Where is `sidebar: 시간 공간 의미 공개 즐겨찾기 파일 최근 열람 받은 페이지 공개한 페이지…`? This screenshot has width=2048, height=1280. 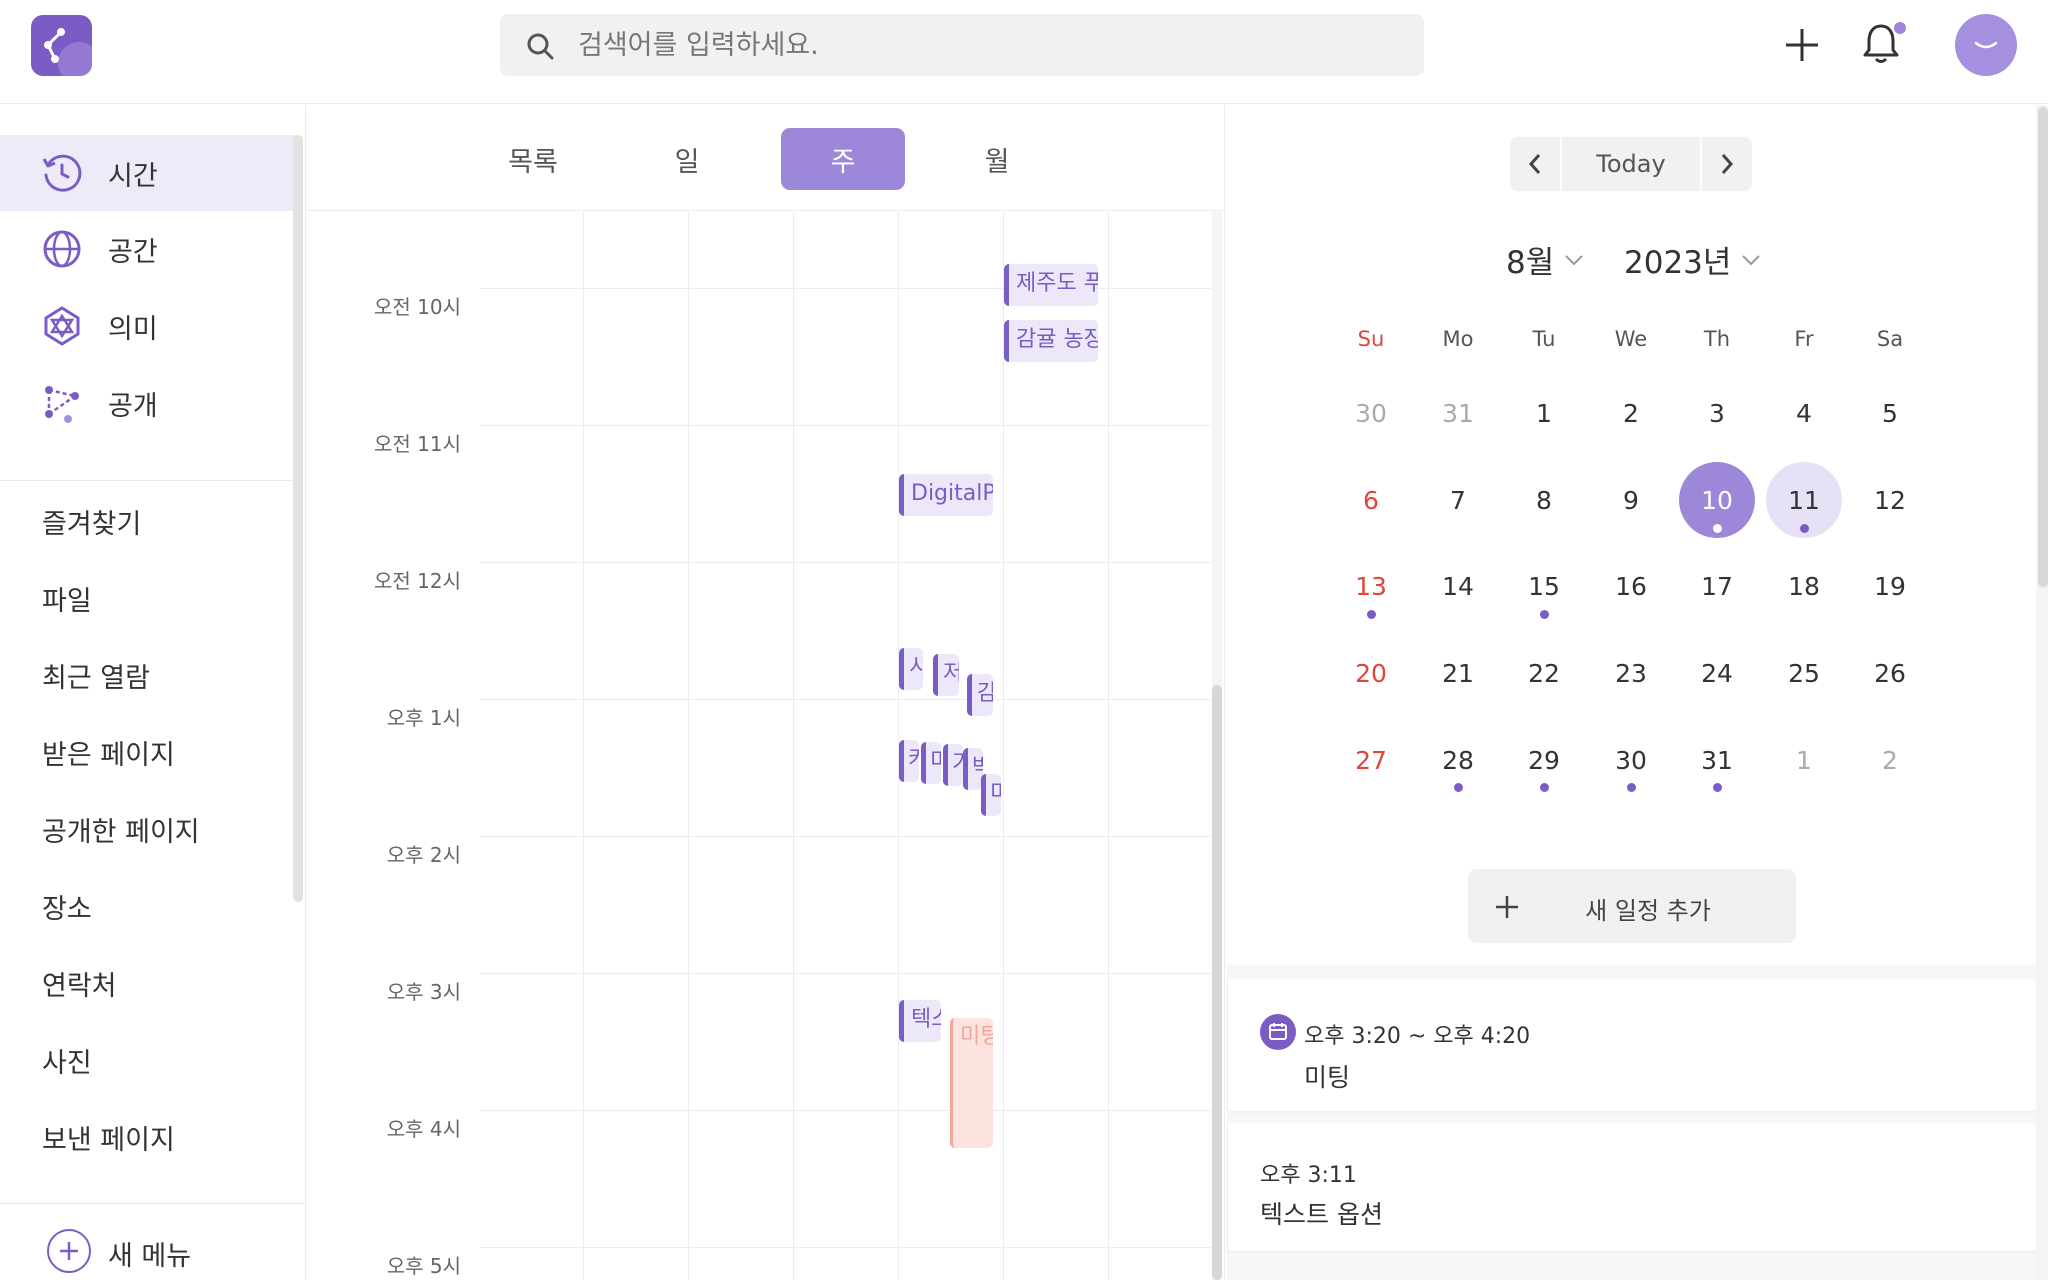 sidebar: 시간 공간 의미 공개 즐겨찾기 파일 최근 열람 받은 페이지 공개한 페이지… is located at coordinates (153, 692).